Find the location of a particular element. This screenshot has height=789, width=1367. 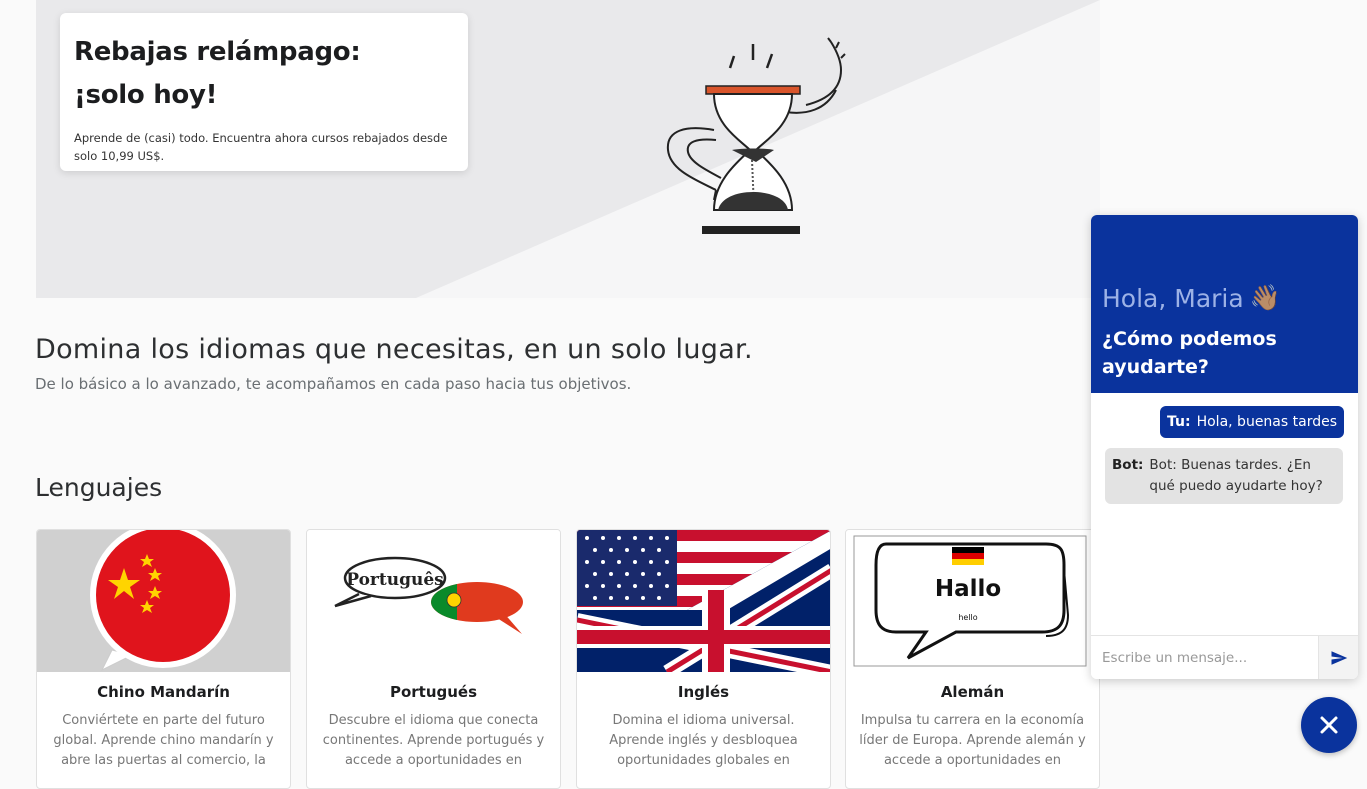

china-flag-bubble-icon is located at coordinates (163, 601).